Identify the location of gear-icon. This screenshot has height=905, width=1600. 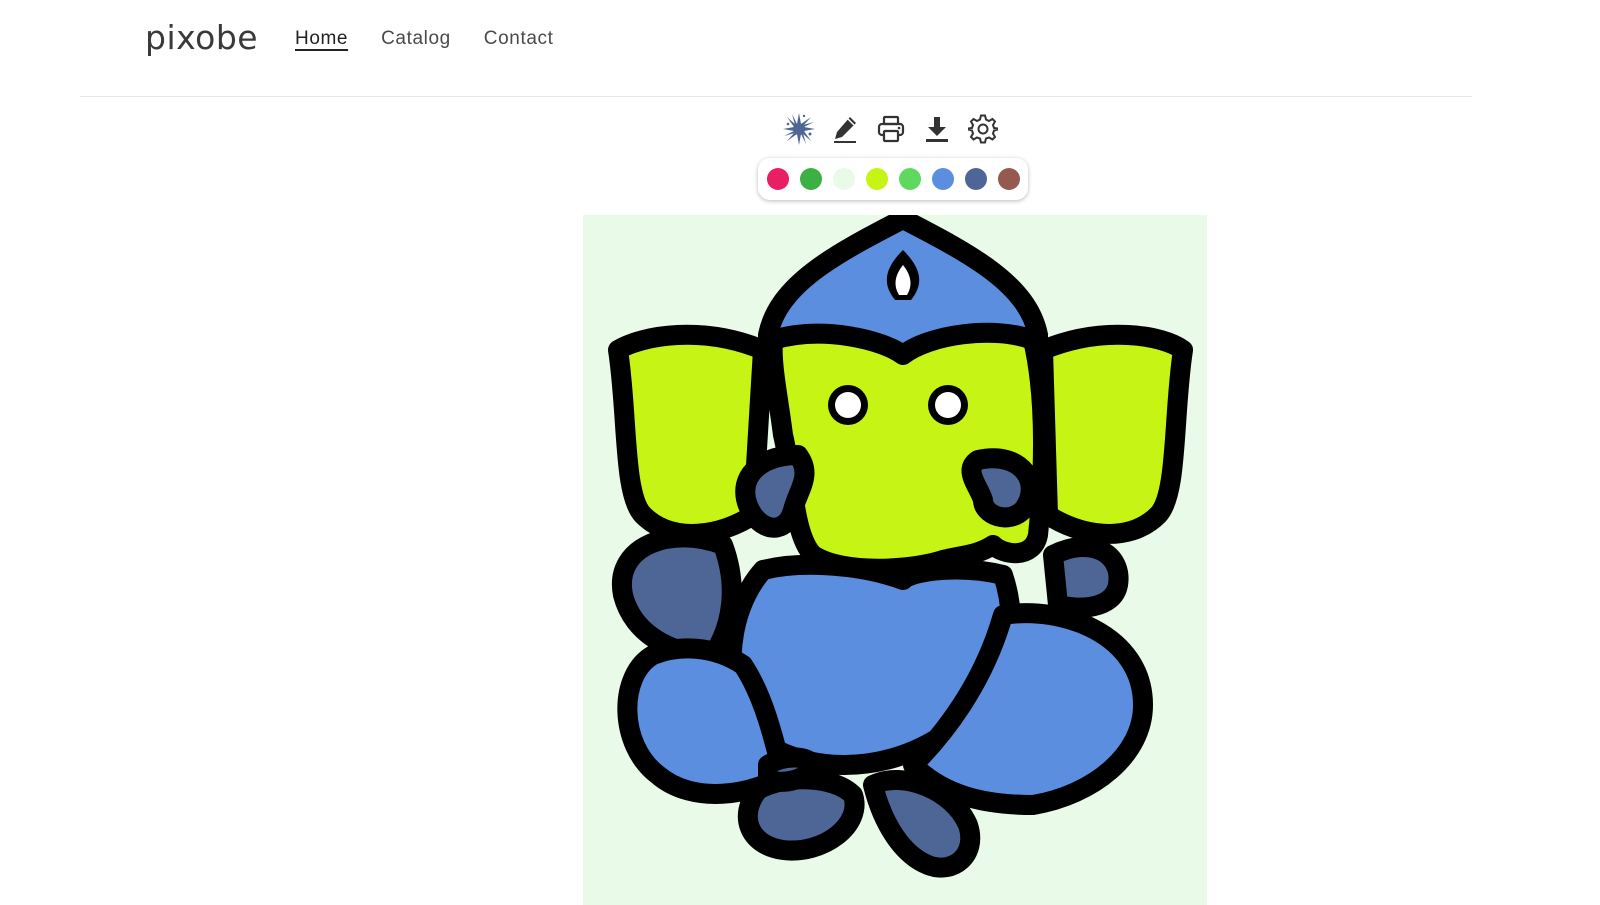
(983, 129).